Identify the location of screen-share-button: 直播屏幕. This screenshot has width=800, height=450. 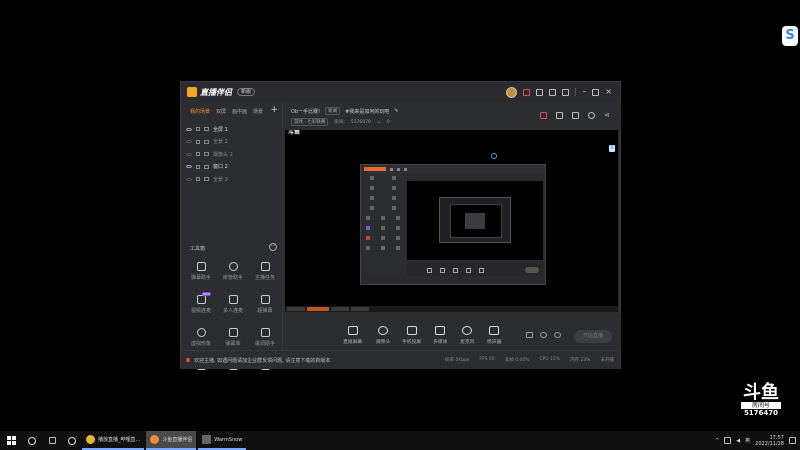
(352, 335).